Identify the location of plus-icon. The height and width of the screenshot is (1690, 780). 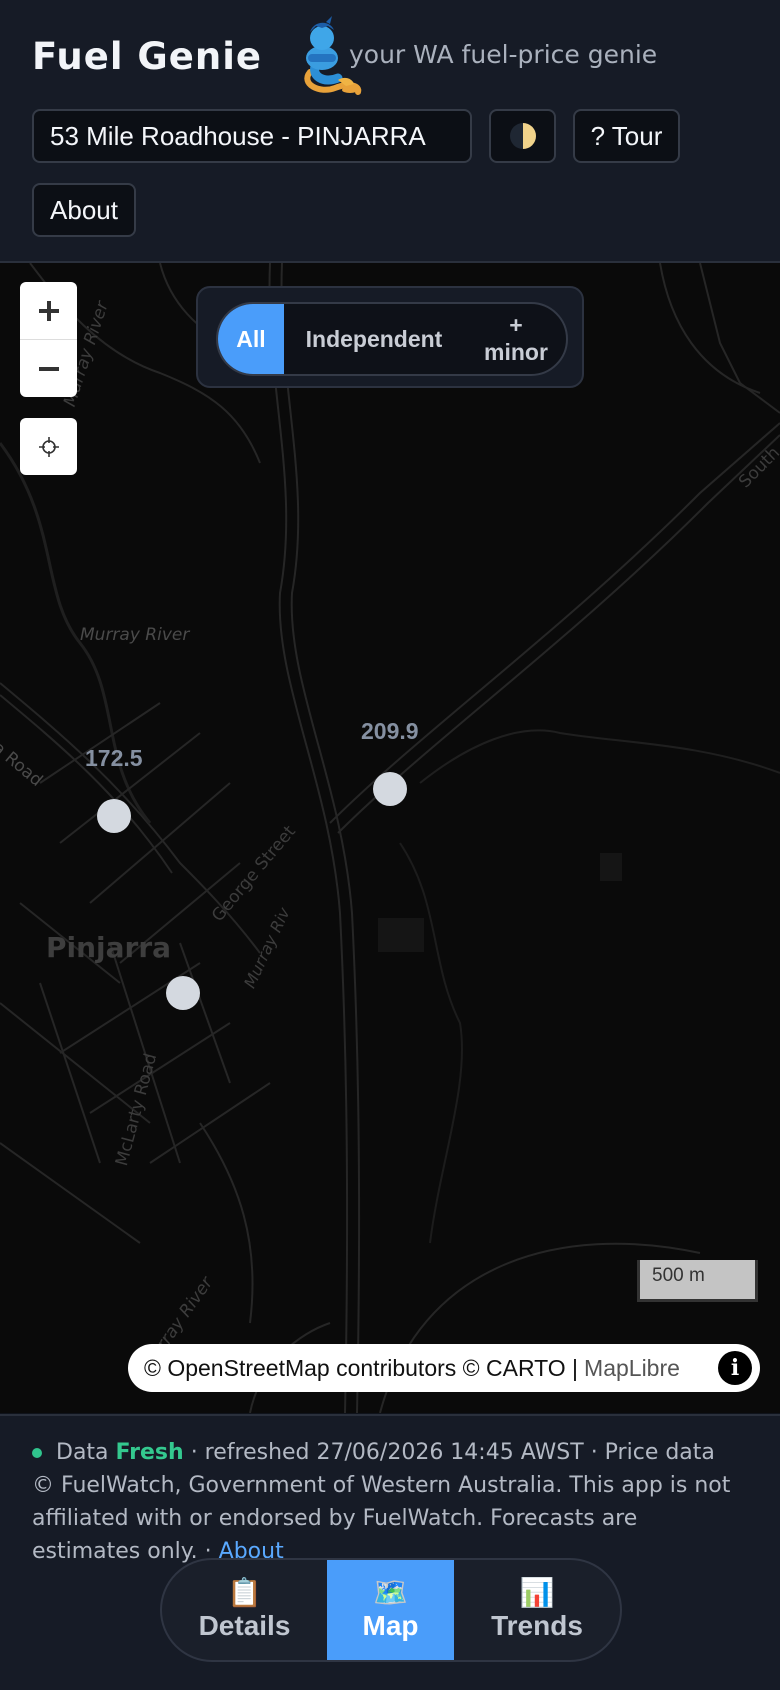
(48, 310).